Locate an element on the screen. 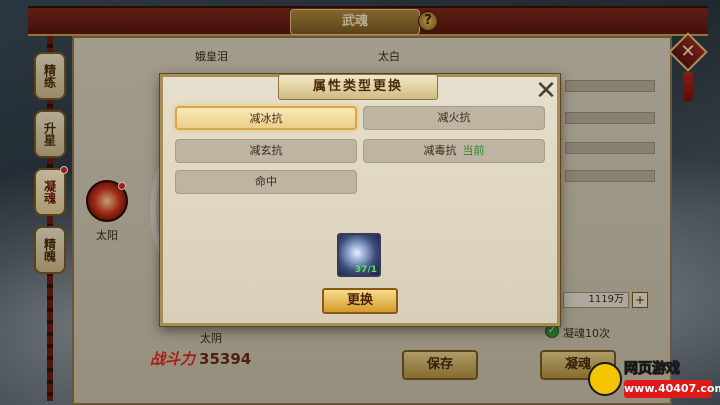 The height and width of the screenshot is (405, 720). option-hit: 命中 is located at coordinates (266, 182).